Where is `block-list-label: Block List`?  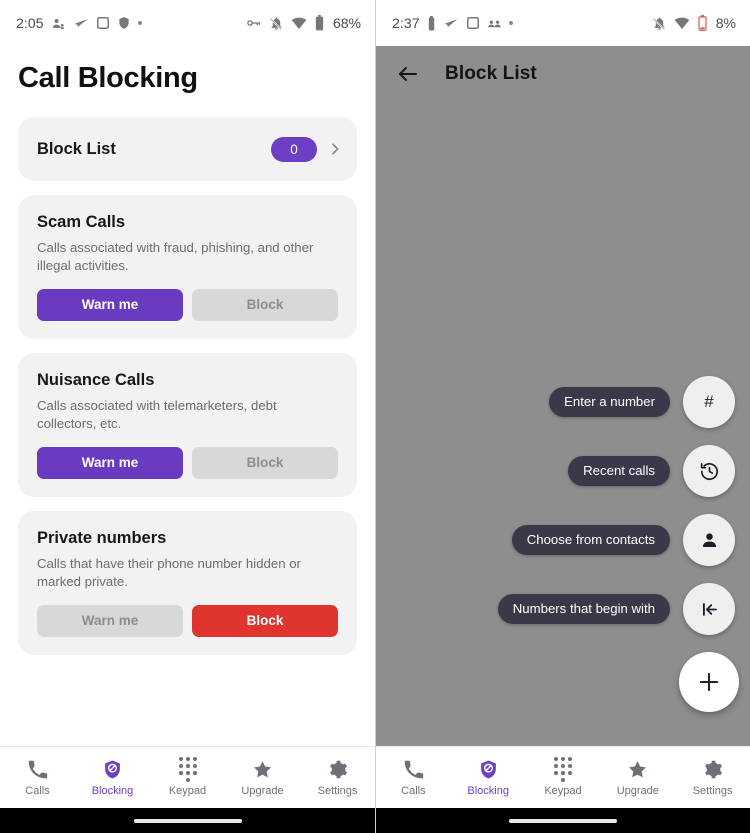
block-list-label: Block List is located at coordinates (76, 148).